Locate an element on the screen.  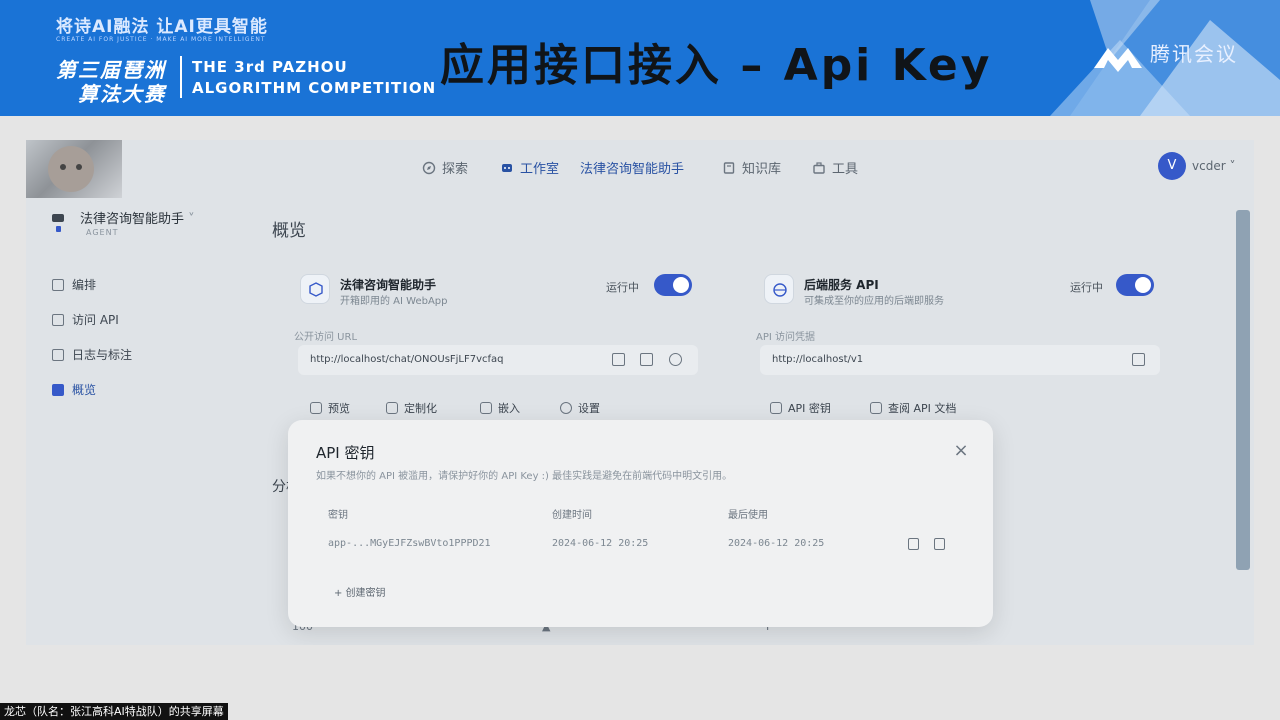
preview-label: 预览 is located at coordinates (339, 408).